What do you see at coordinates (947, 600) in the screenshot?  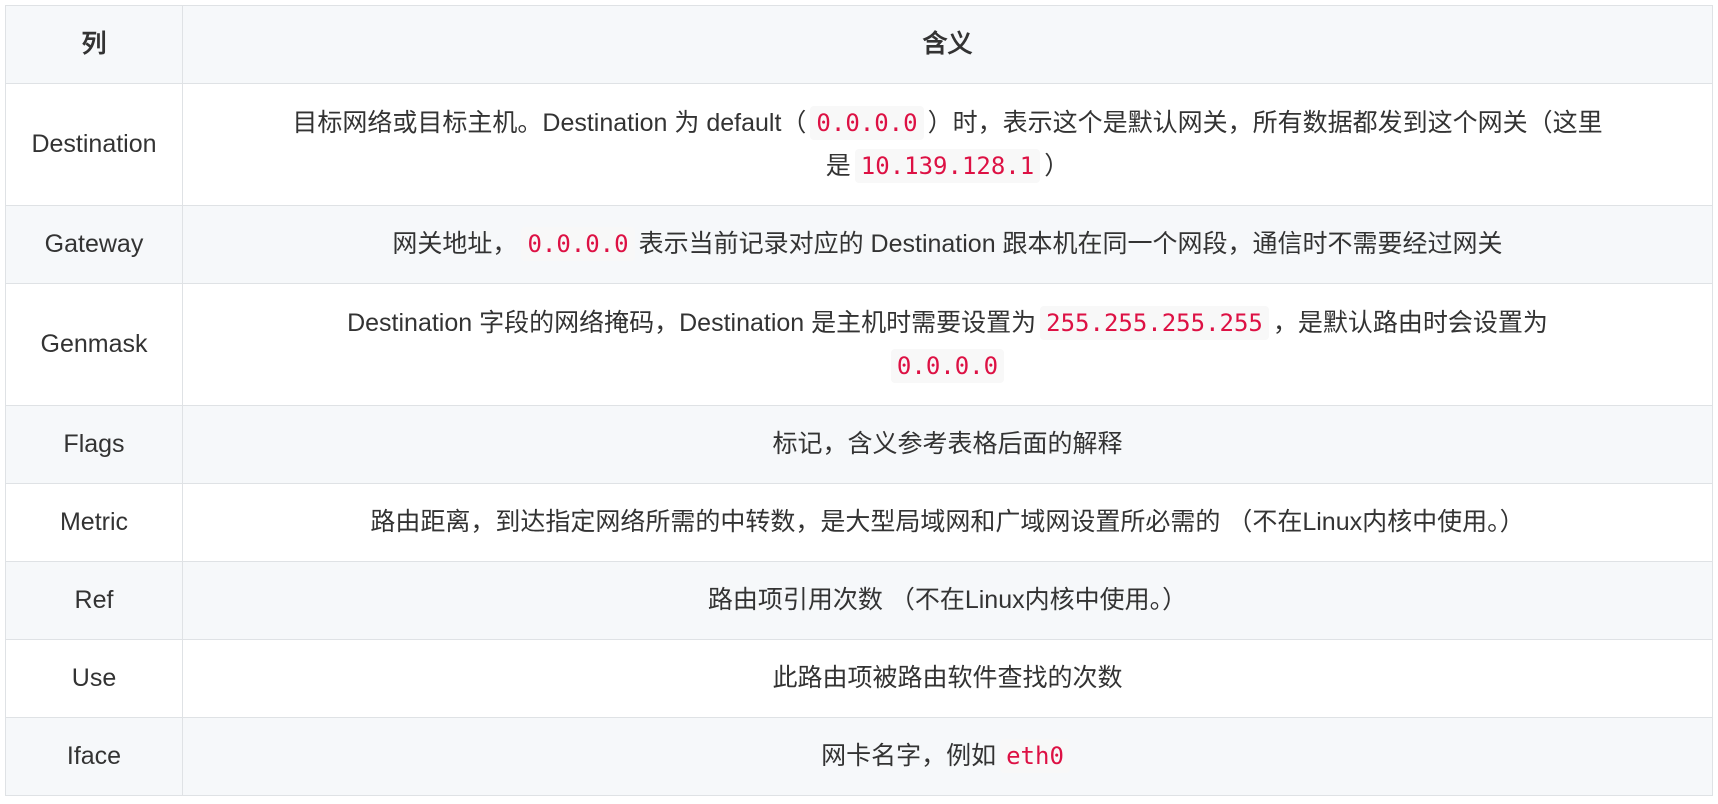 I see `row-description: 路由项引用次数 （不在Linux内核中使用。）` at bounding box center [947, 600].